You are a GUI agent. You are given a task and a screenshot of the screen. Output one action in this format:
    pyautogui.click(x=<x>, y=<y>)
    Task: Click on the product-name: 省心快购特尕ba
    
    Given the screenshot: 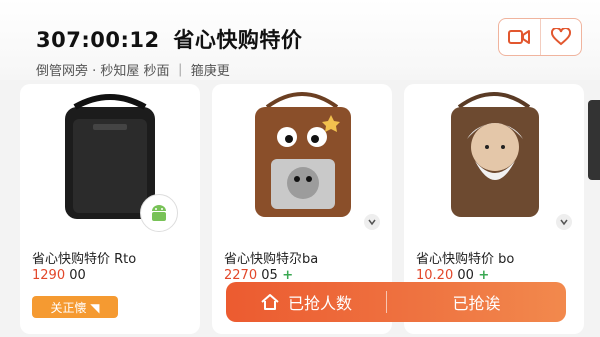 What is the action you would take?
    pyautogui.click(x=271, y=259)
    